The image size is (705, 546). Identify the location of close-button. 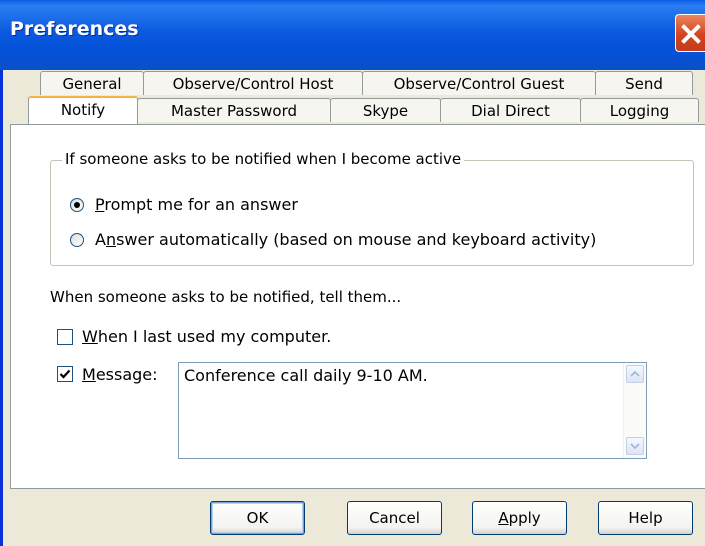
(690, 33).